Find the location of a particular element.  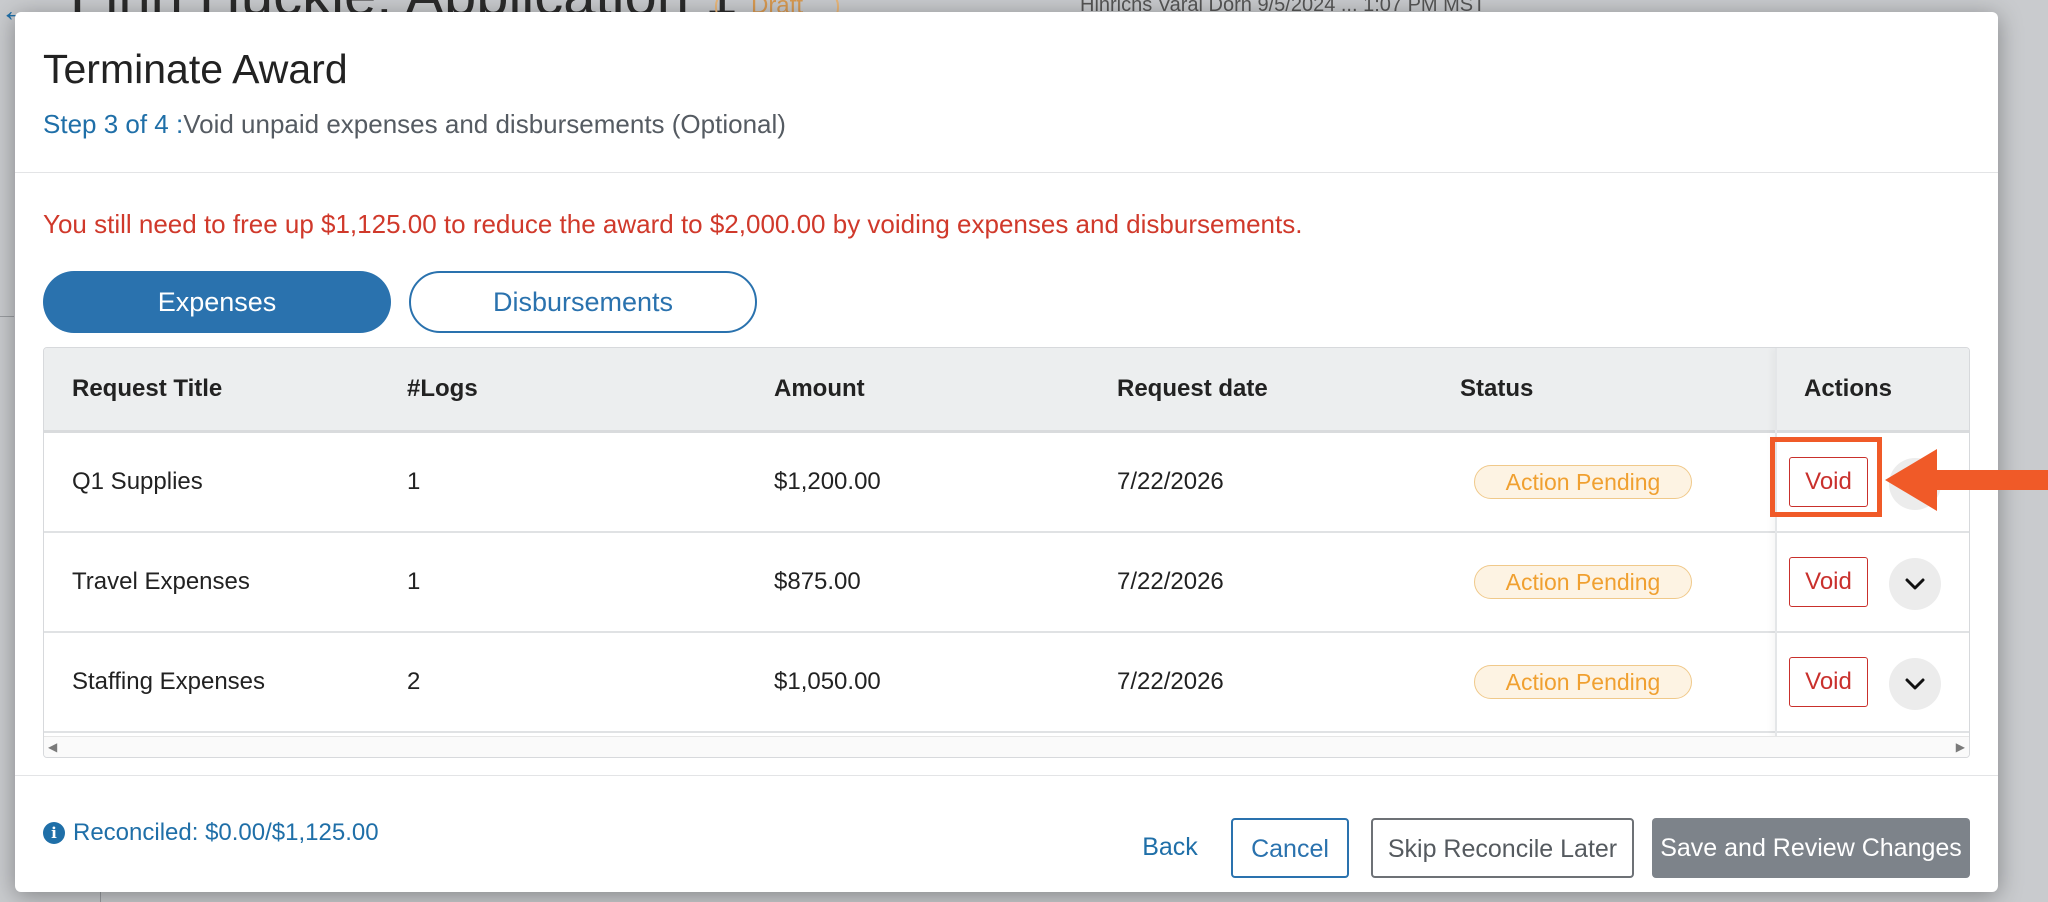

info-circle-icon: i is located at coordinates (54, 833).